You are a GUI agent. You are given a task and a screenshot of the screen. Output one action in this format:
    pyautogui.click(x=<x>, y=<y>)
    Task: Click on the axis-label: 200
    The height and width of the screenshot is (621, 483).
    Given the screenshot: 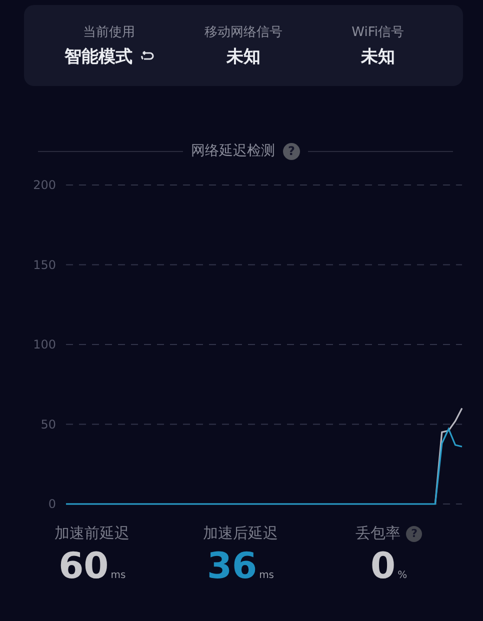 What is the action you would take?
    pyautogui.click(x=44, y=185)
    